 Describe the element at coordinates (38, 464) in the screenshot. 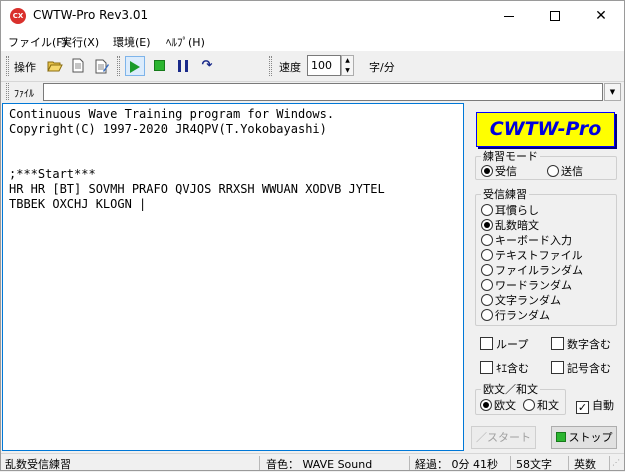

I see `status-mode: 乱数受信練習` at that location.